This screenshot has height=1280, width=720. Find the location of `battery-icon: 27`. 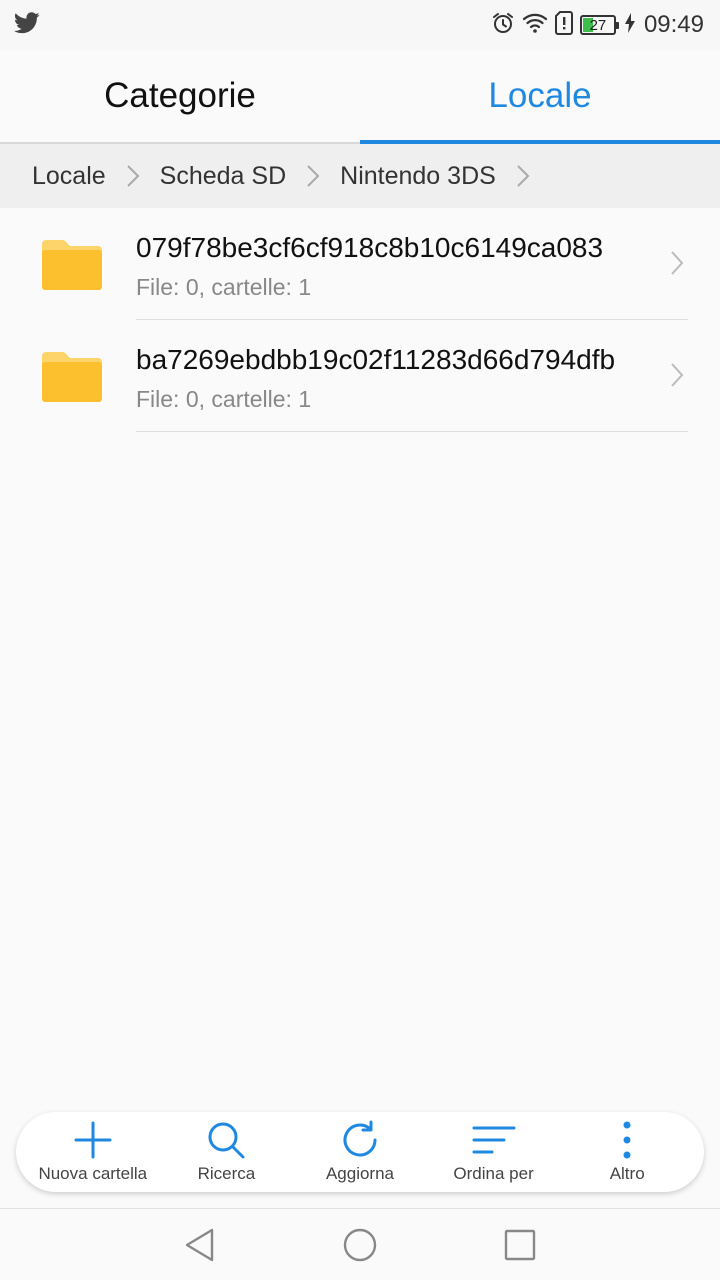

battery-icon: 27 is located at coordinates (599, 25).